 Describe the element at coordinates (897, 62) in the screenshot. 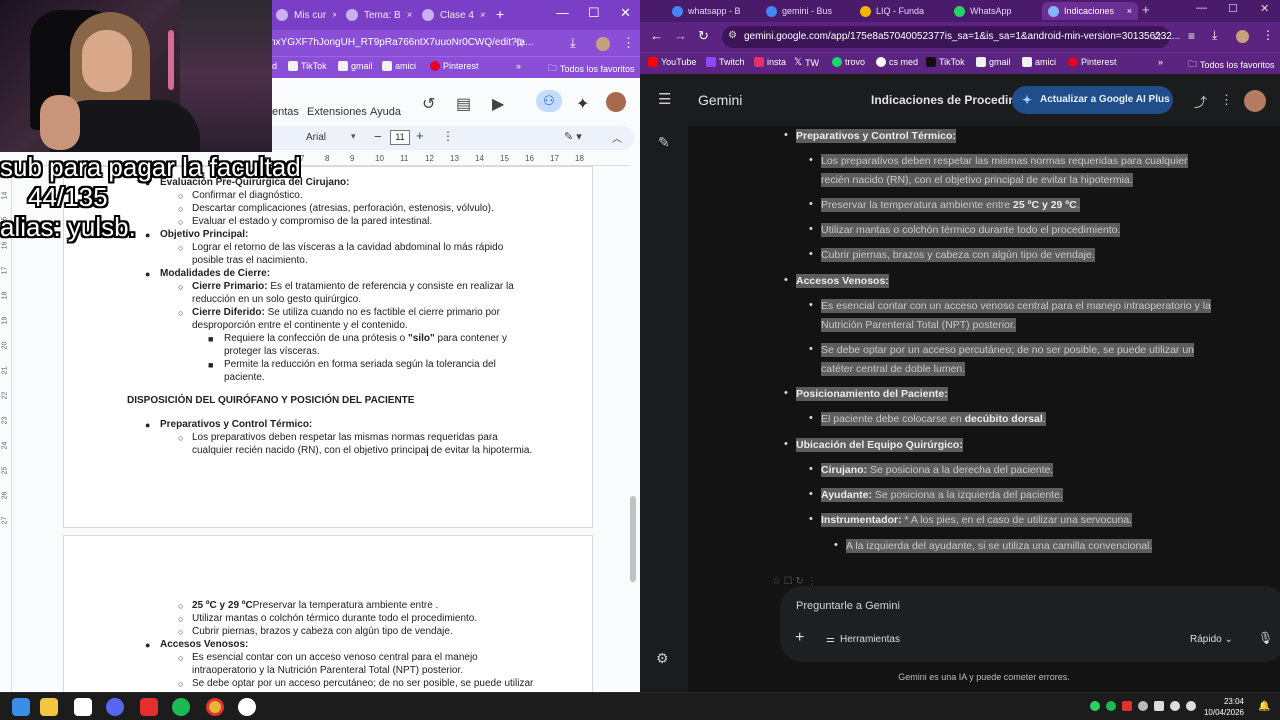

I see `bookmark-csmed: cs med` at that location.